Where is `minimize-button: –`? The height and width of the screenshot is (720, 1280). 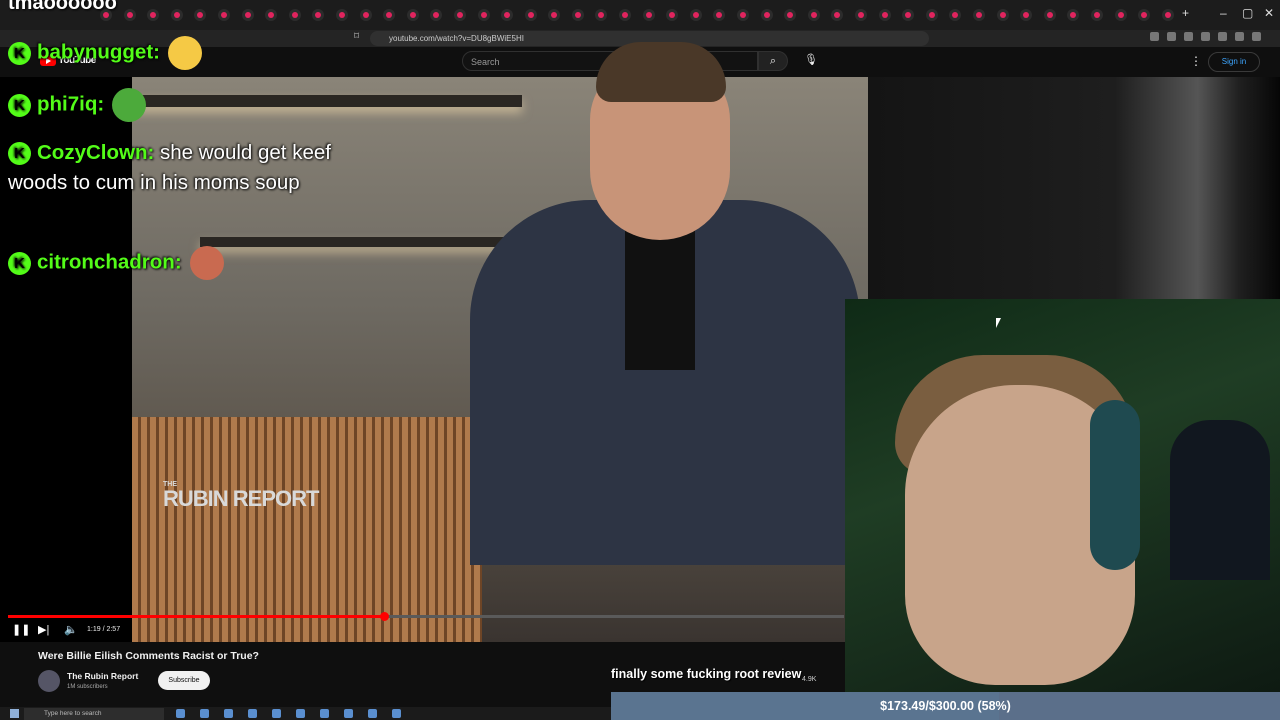
minimize-button: – is located at coordinates (1223, 13).